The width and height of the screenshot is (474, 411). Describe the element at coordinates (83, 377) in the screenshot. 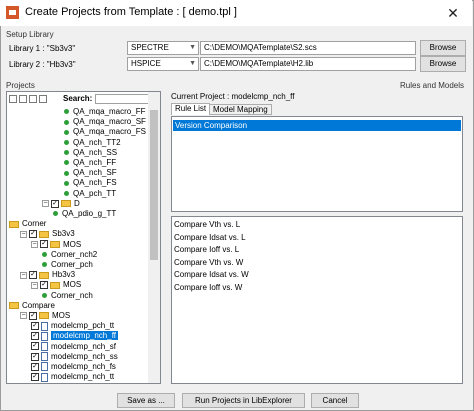

I see `tree-label: modelcmp_nch_tt` at that location.